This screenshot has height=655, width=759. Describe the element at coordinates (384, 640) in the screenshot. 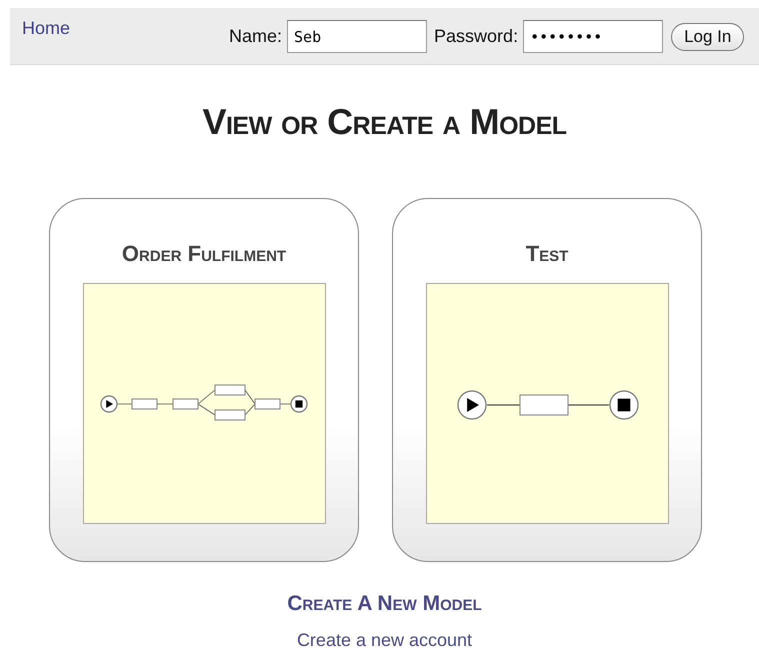

I see `create-account-link: Create a new account` at that location.